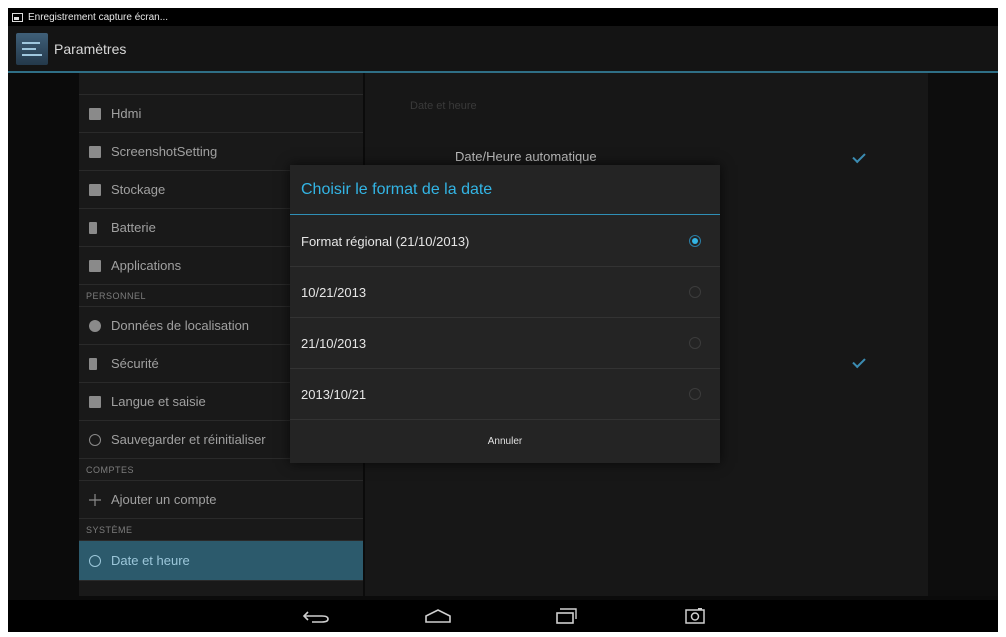  What do you see at coordinates (17, 17) in the screenshot?
I see `screenshot-notification-icon` at bounding box center [17, 17].